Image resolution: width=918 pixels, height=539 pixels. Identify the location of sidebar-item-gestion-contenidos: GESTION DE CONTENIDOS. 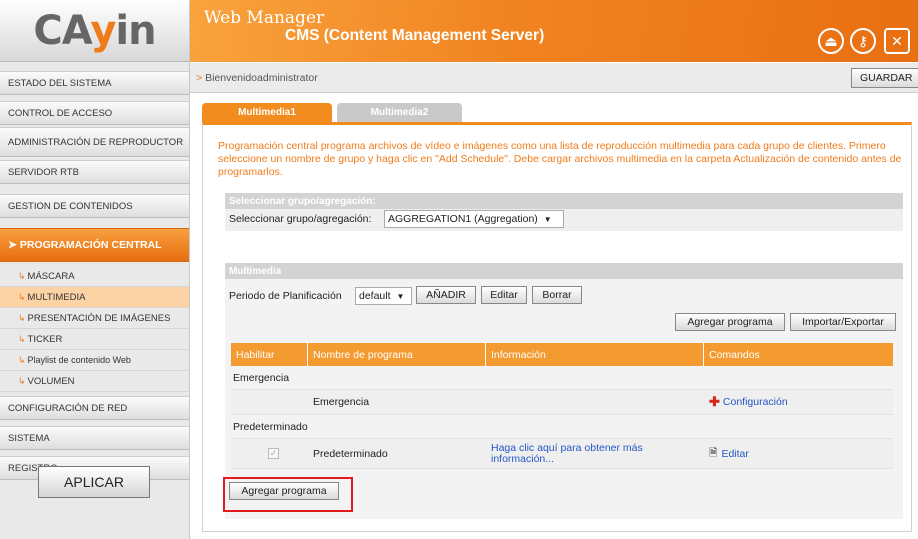
(94, 206).